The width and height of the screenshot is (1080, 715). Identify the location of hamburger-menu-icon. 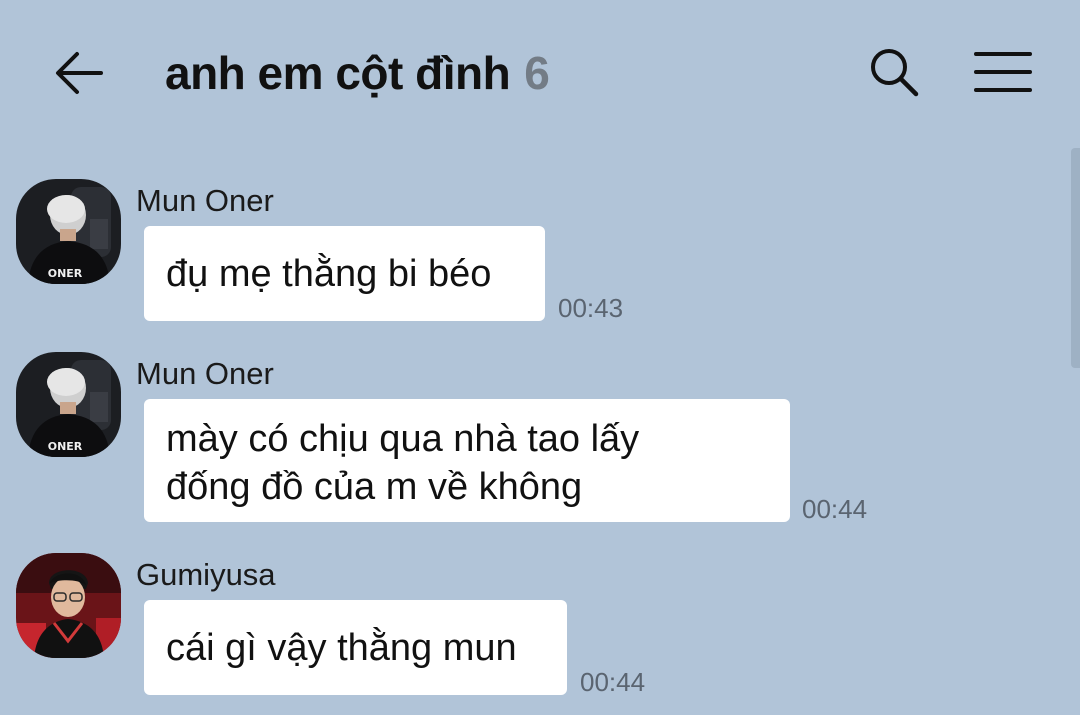
(1003, 72).